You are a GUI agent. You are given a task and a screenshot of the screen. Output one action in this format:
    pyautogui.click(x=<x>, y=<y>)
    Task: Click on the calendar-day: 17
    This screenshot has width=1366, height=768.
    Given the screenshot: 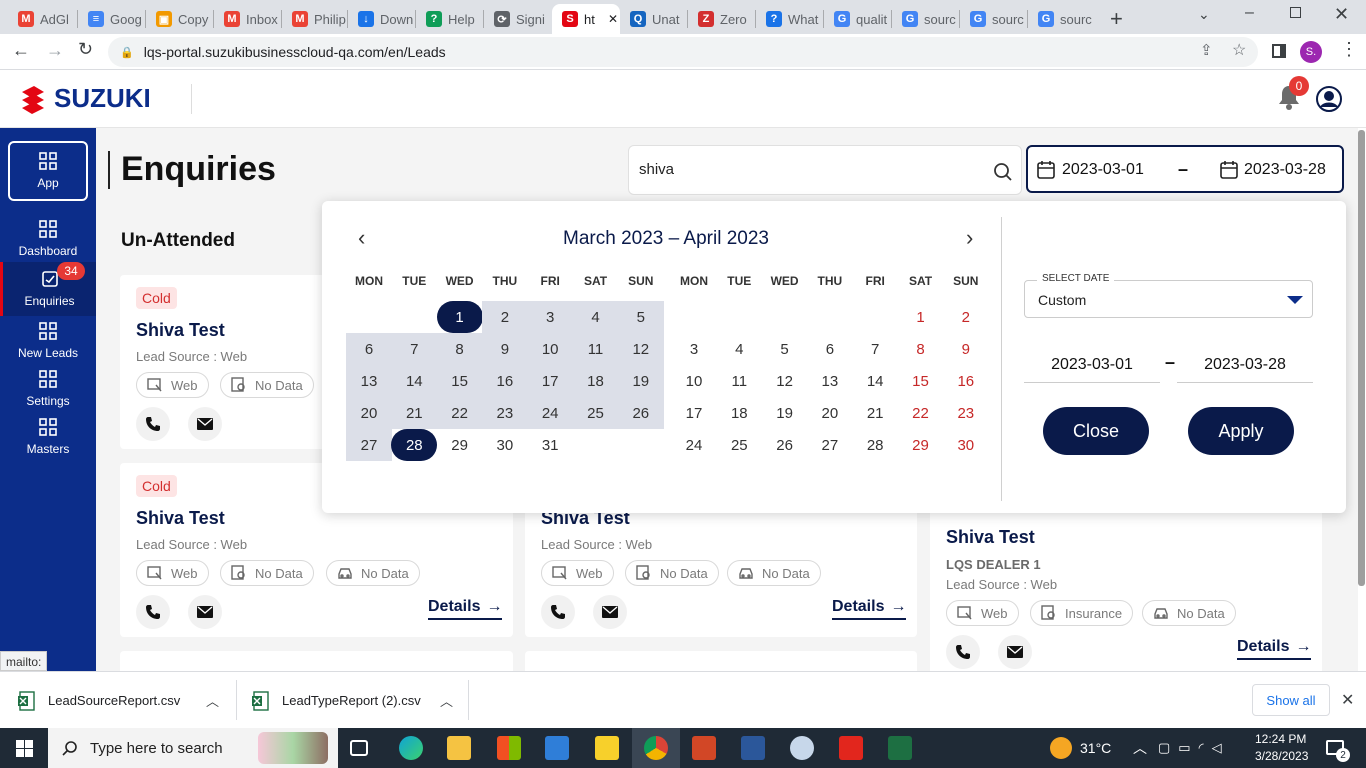 What is the action you would take?
    pyautogui.click(x=694, y=413)
    